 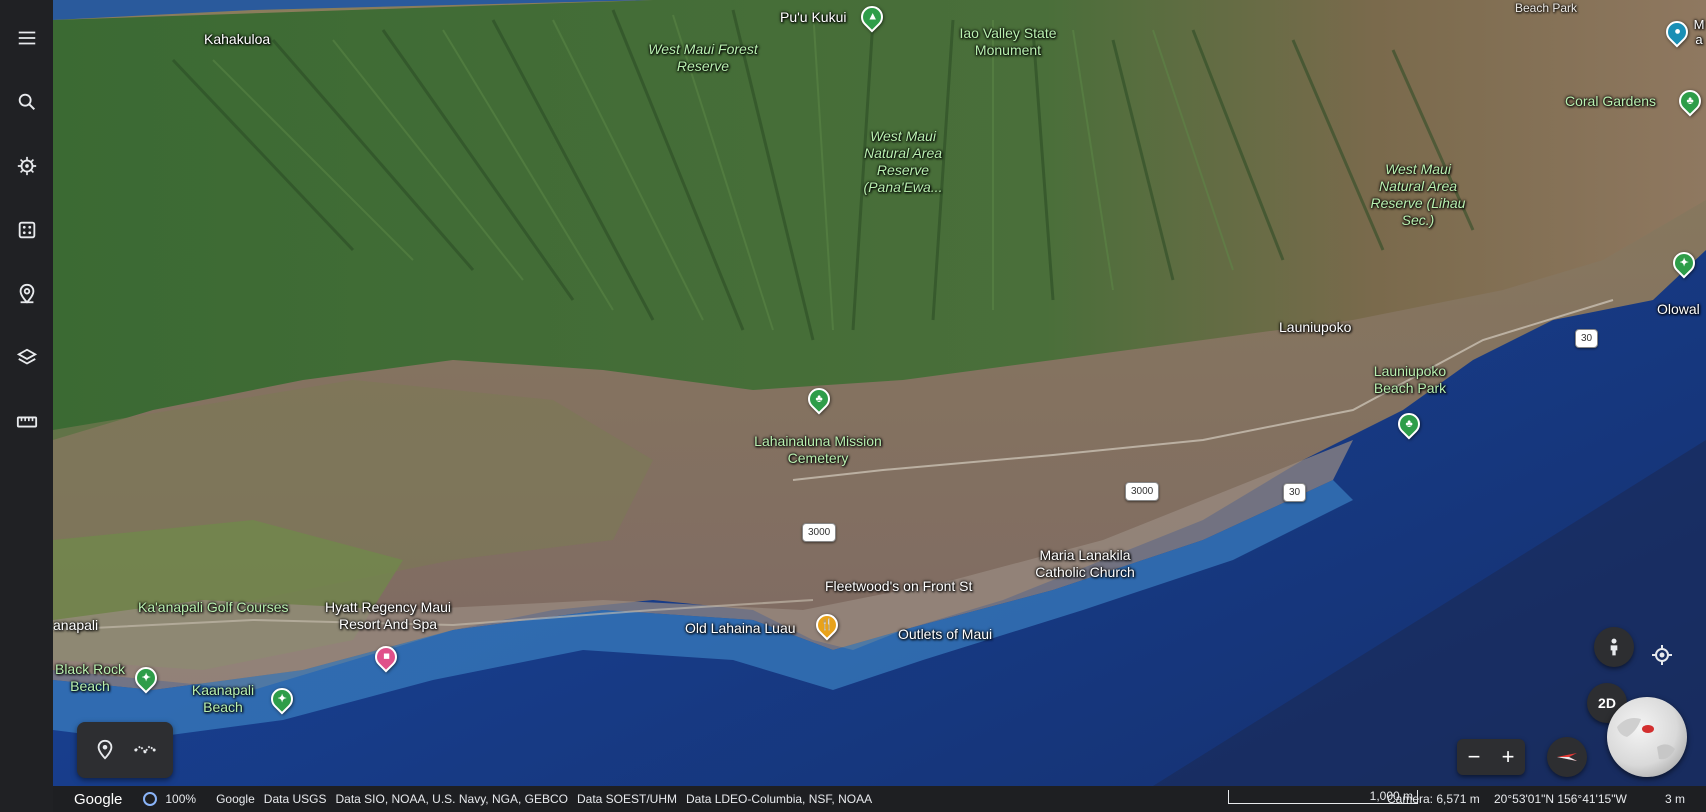 What do you see at coordinates (1085, 564) in the screenshot?
I see `label-maria-lanakila: Maria Lanakila Catholic Church` at bounding box center [1085, 564].